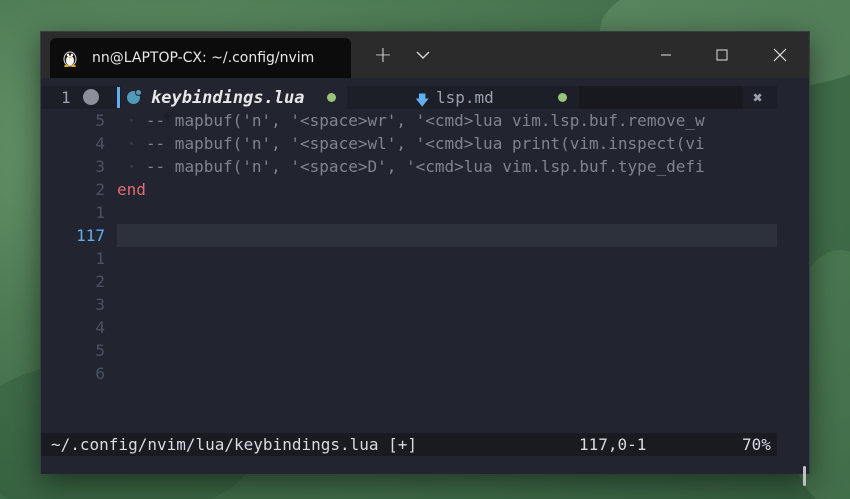 Image resolution: width=850 pixels, height=499 pixels. What do you see at coordinates (134, 96) in the screenshot?
I see `lua-file-icon` at bounding box center [134, 96].